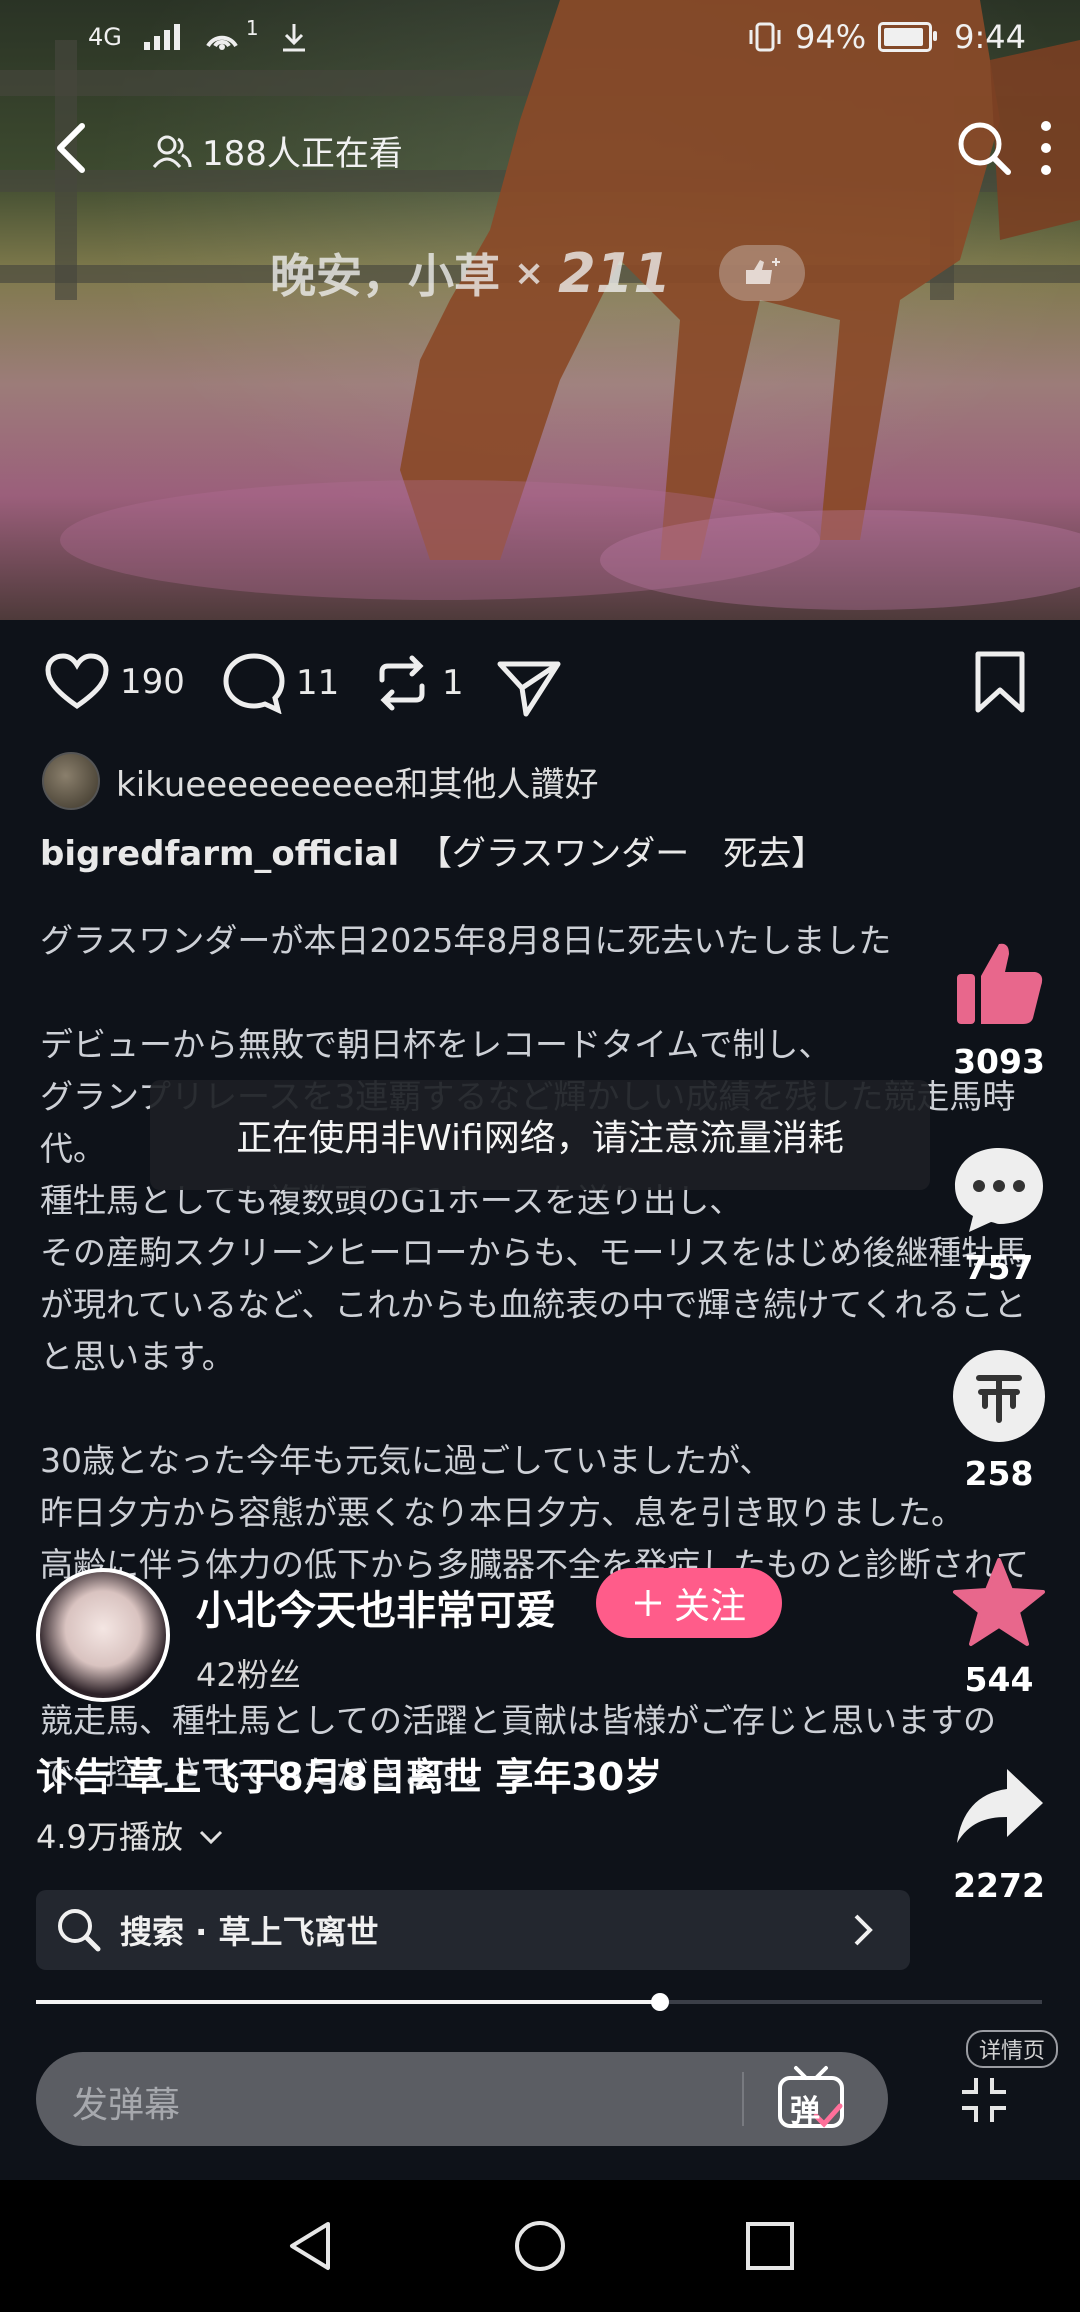  Describe the element at coordinates (999, 1473) in the screenshot. I see `rail-coin-count: 258` at that location.